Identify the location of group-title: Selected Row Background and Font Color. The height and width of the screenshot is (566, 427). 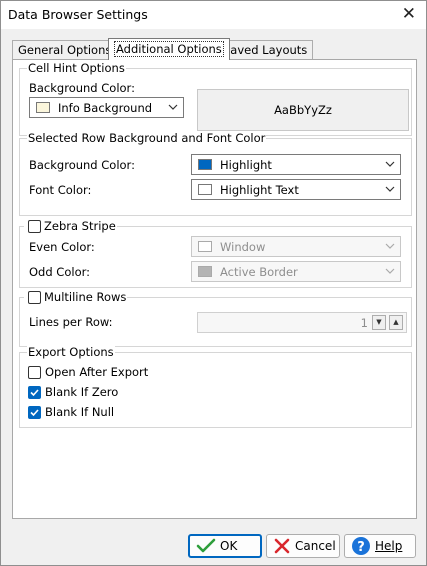
(147, 138).